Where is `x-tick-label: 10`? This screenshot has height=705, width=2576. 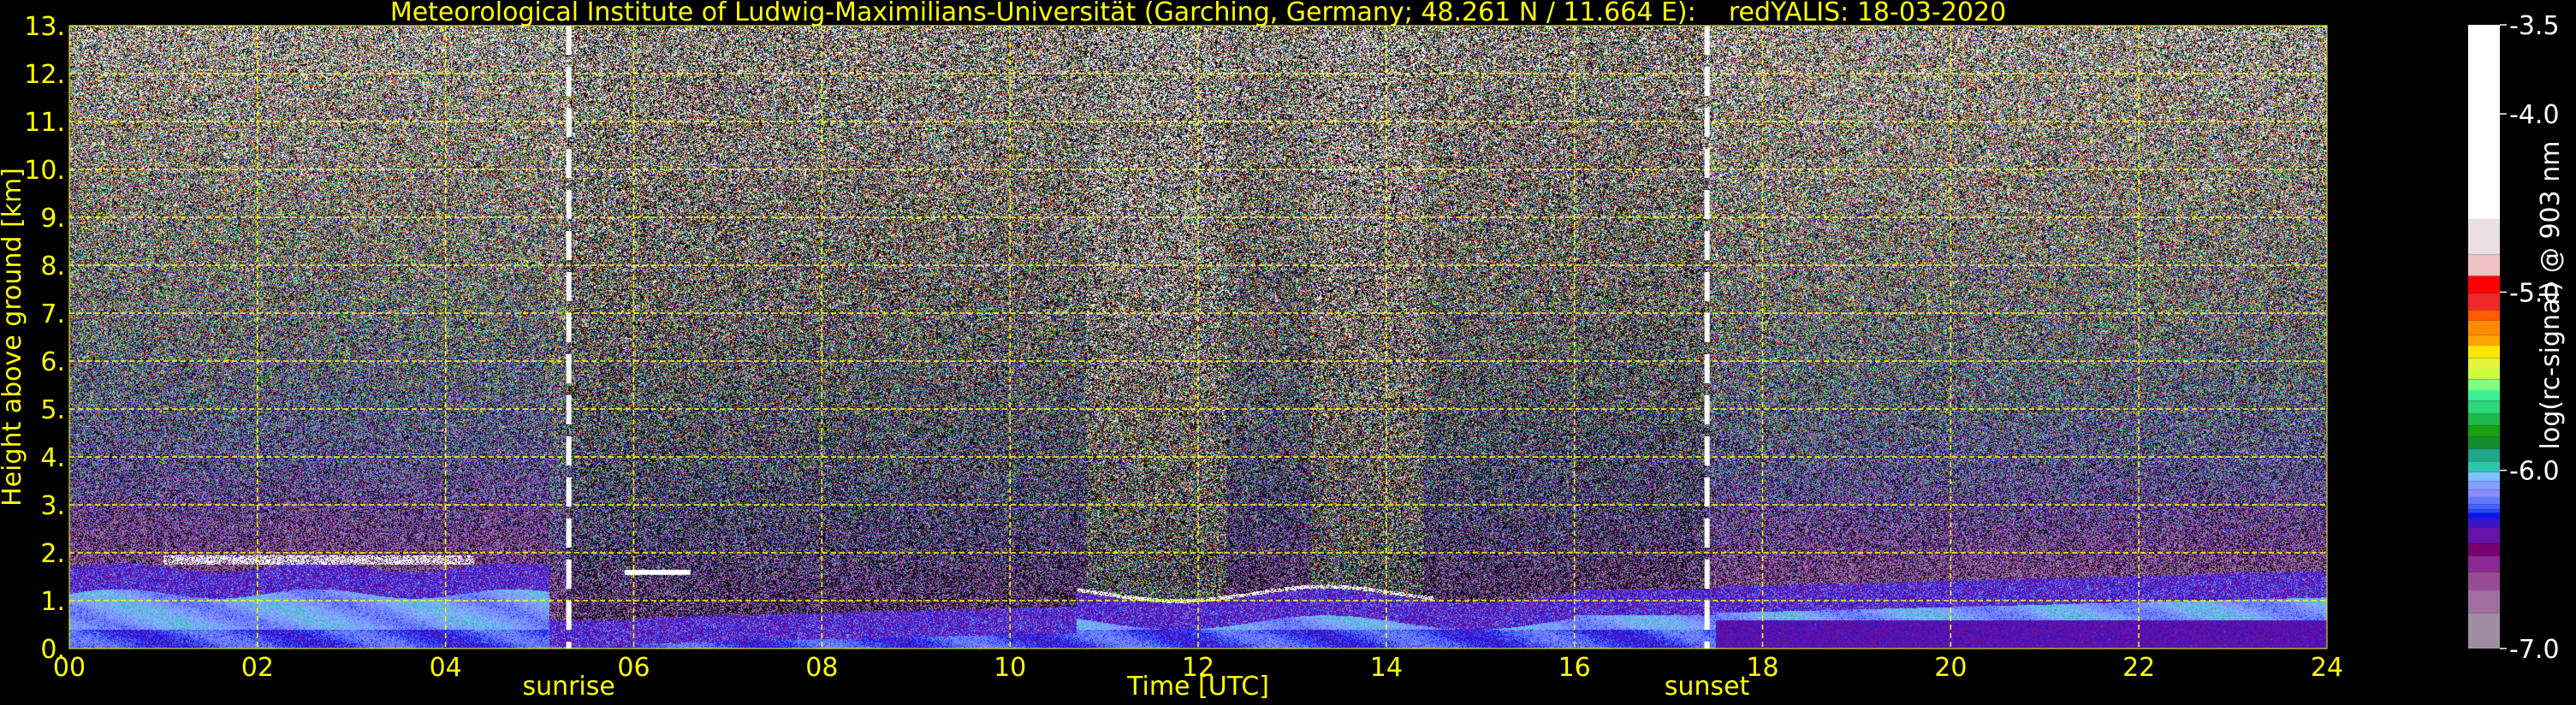
x-tick-label: 10 is located at coordinates (1010, 668).